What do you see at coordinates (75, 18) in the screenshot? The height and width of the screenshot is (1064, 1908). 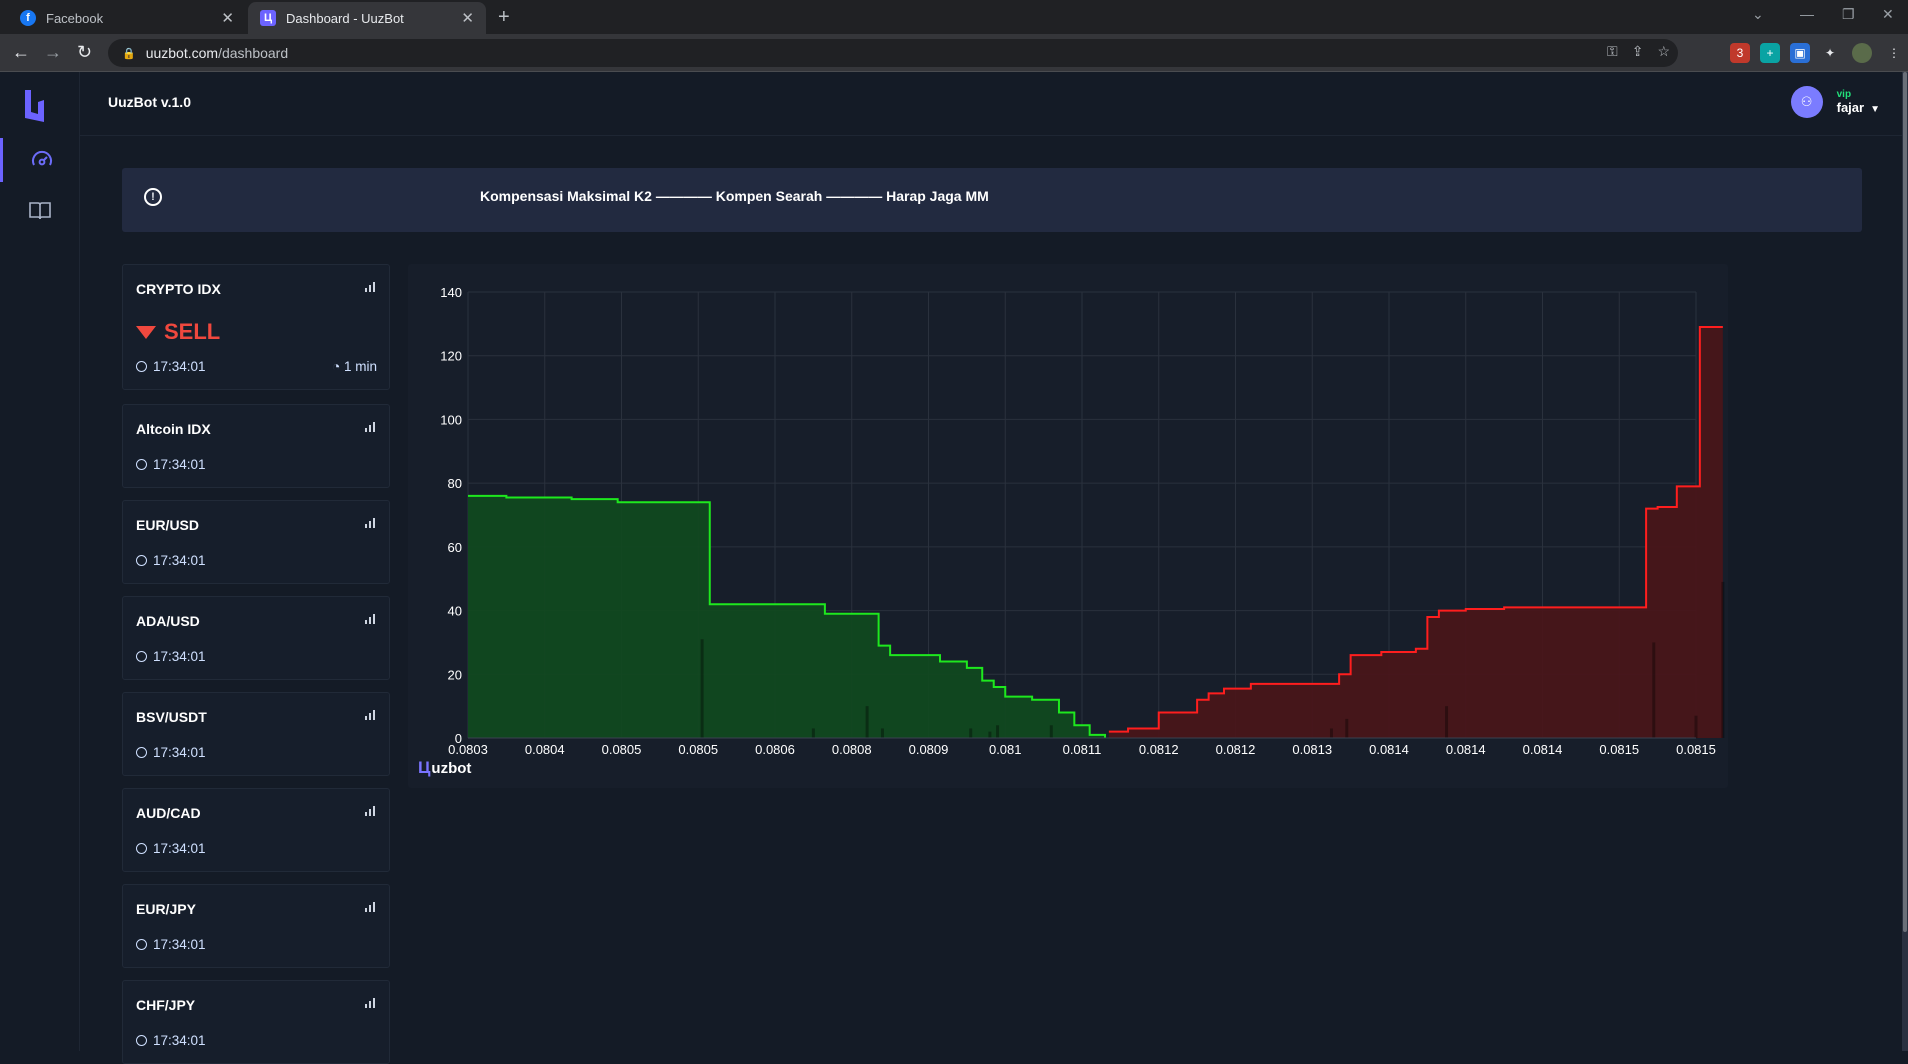 I see `tab-title: Facebook` at bounding box center [75, 18].